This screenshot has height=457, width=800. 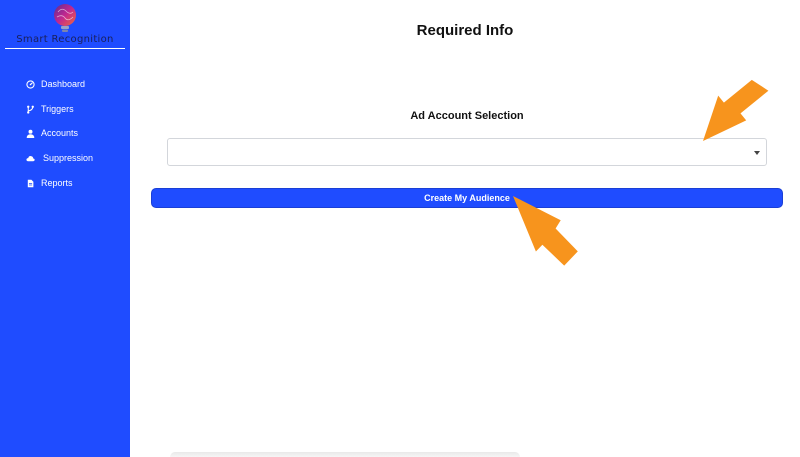 What do you see at coordinates (345, 454) in the screenshot?
I see `bottom-shadow` at bounding box center [345, 454].